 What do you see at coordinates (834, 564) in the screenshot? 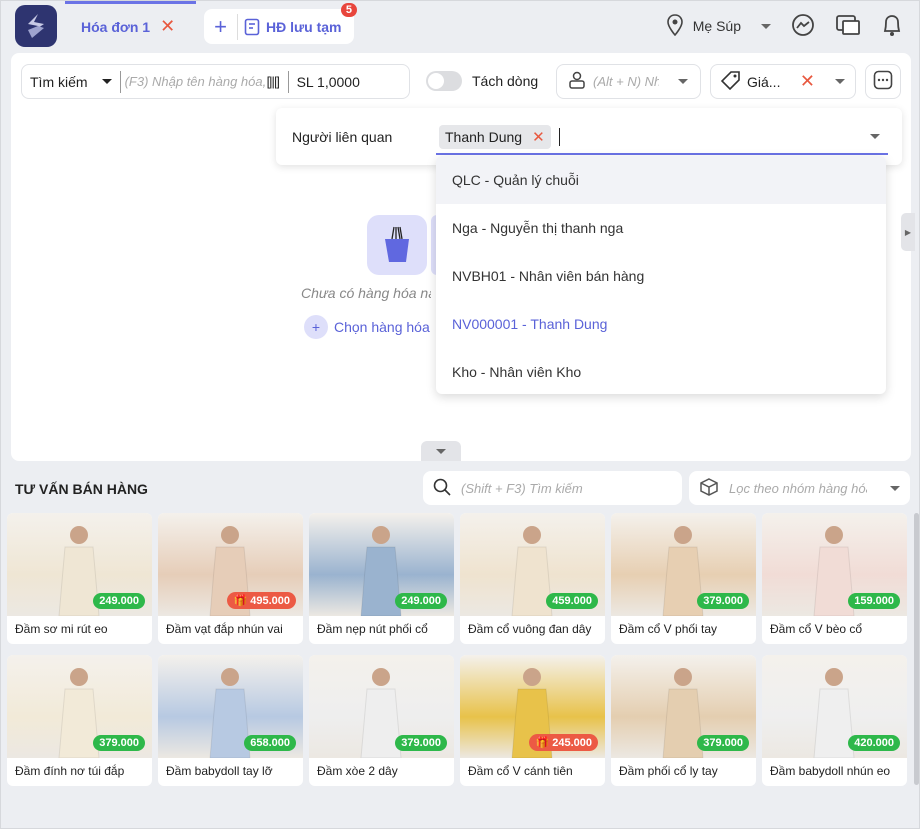
I see `product-image: 159.000` at bounding box center [834, 564].